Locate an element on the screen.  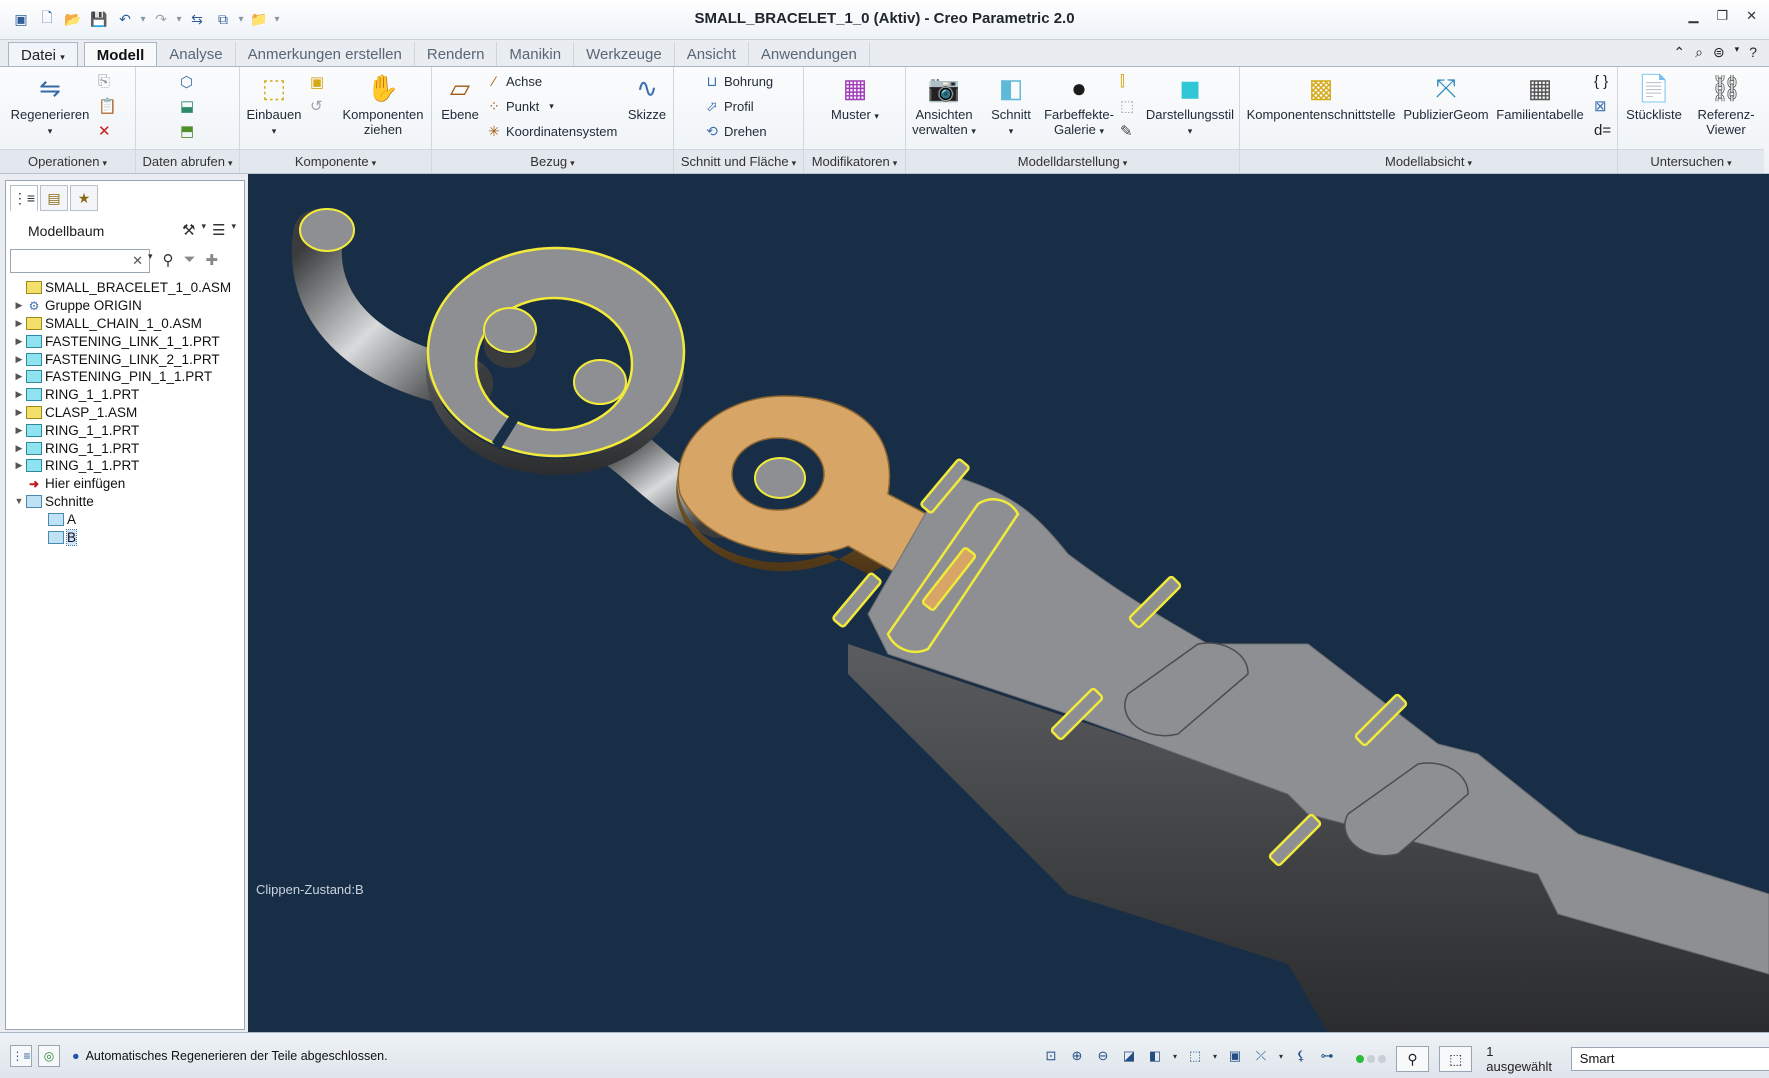
parameters-icon: d= is located at coordinates (1602, 130).